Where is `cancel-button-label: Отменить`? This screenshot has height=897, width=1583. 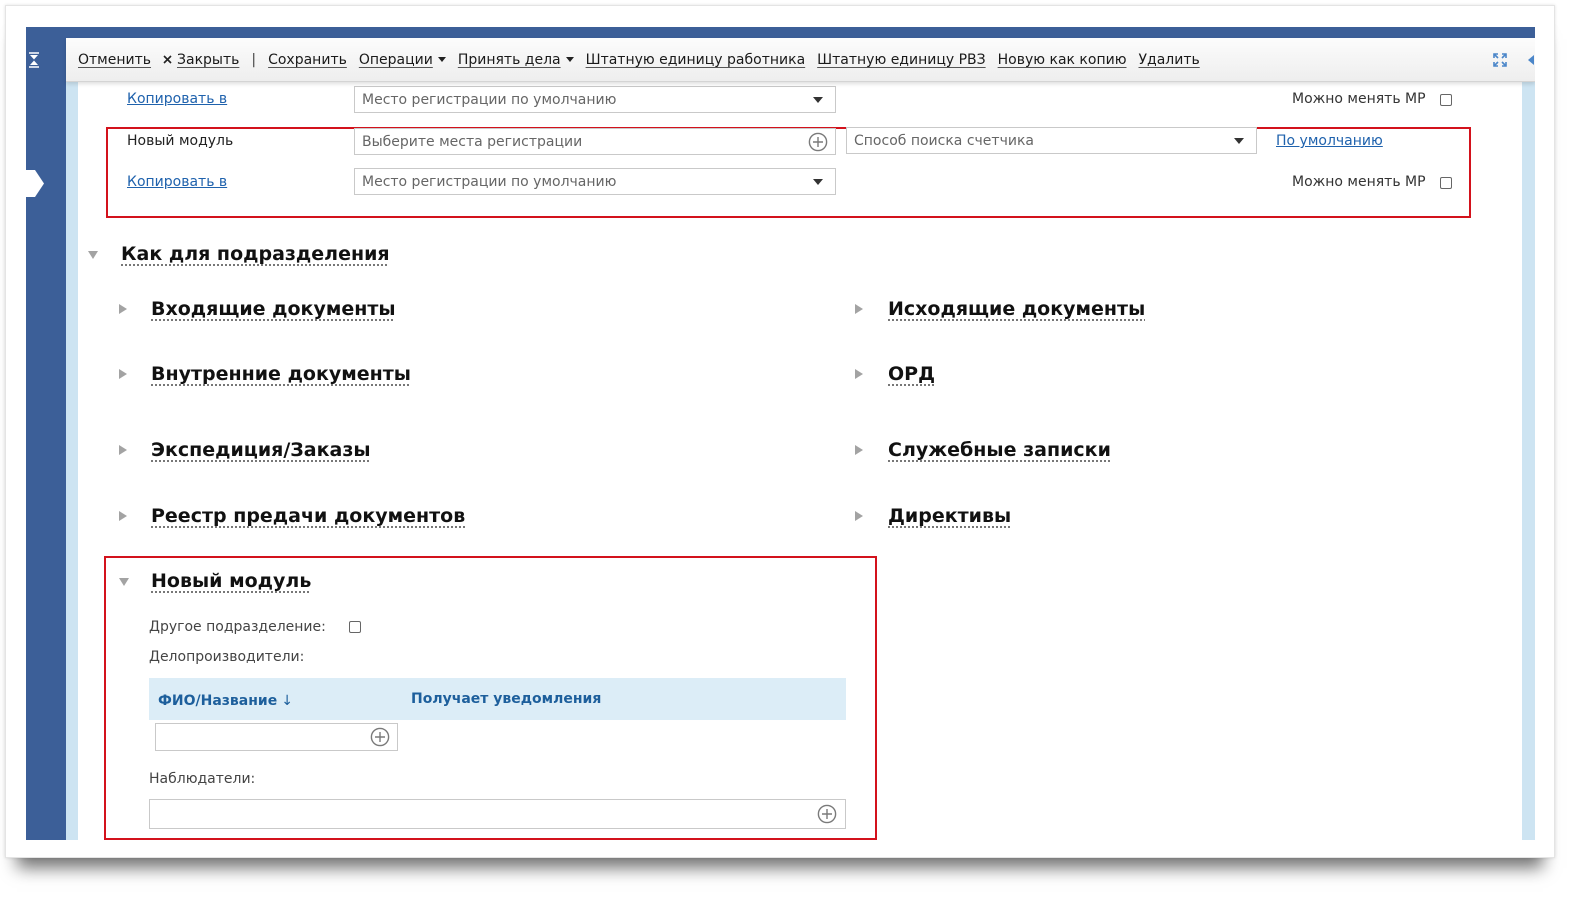
cancel-button-label: Отменить is located at coordinates (115, 59).